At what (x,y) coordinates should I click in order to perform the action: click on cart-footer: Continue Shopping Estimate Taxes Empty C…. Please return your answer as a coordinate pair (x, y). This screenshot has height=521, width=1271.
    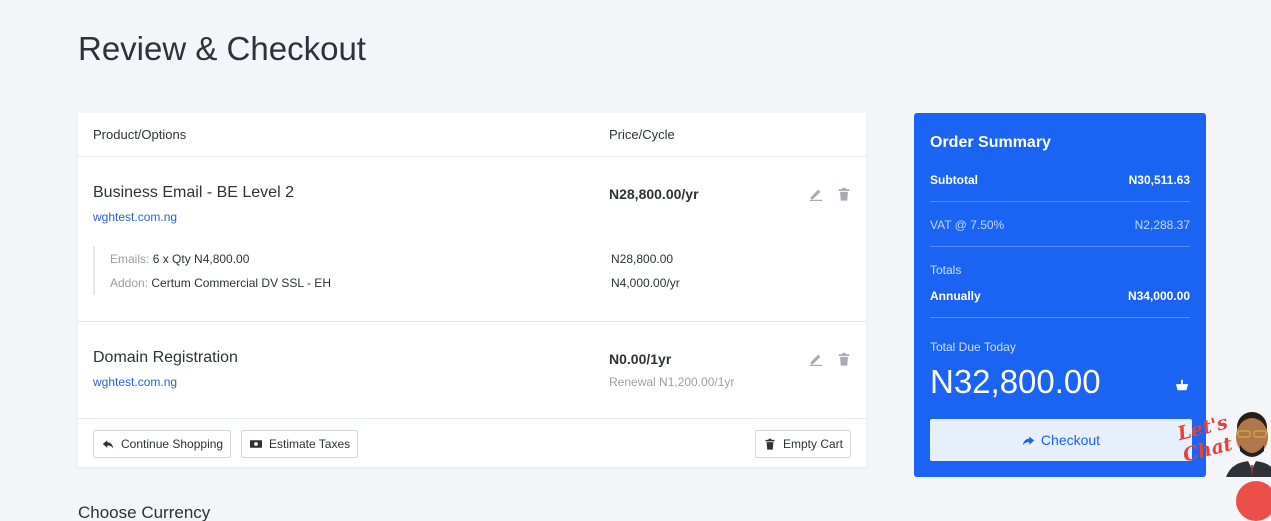
    Looking at the image, I should click on (472, 443).